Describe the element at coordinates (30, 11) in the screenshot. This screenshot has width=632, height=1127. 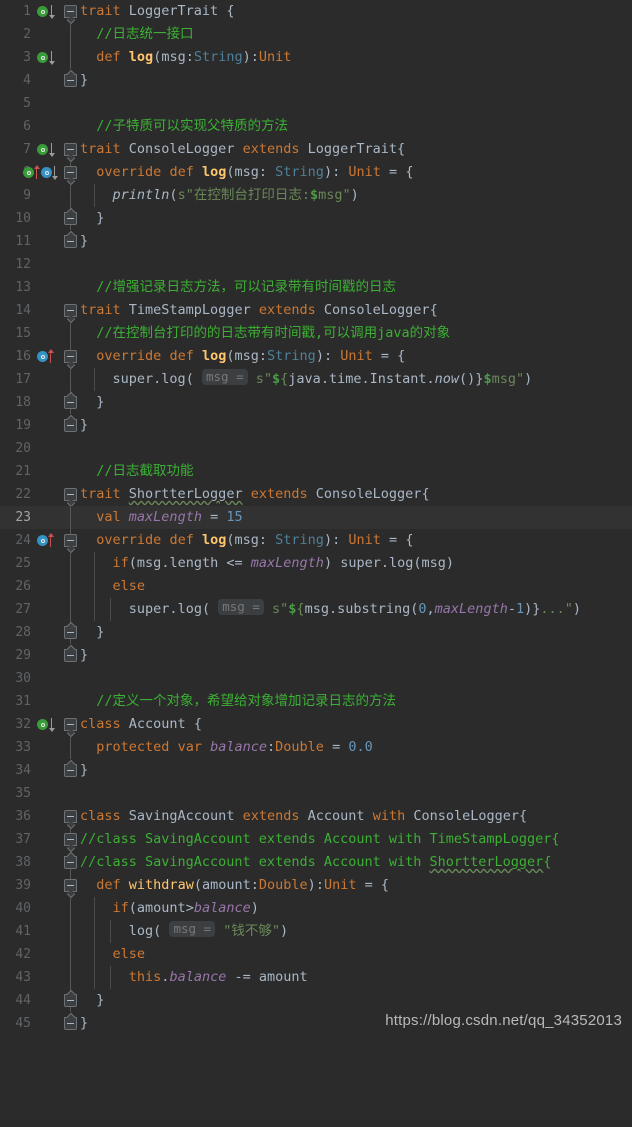
I see `gutter: 1` at that location.